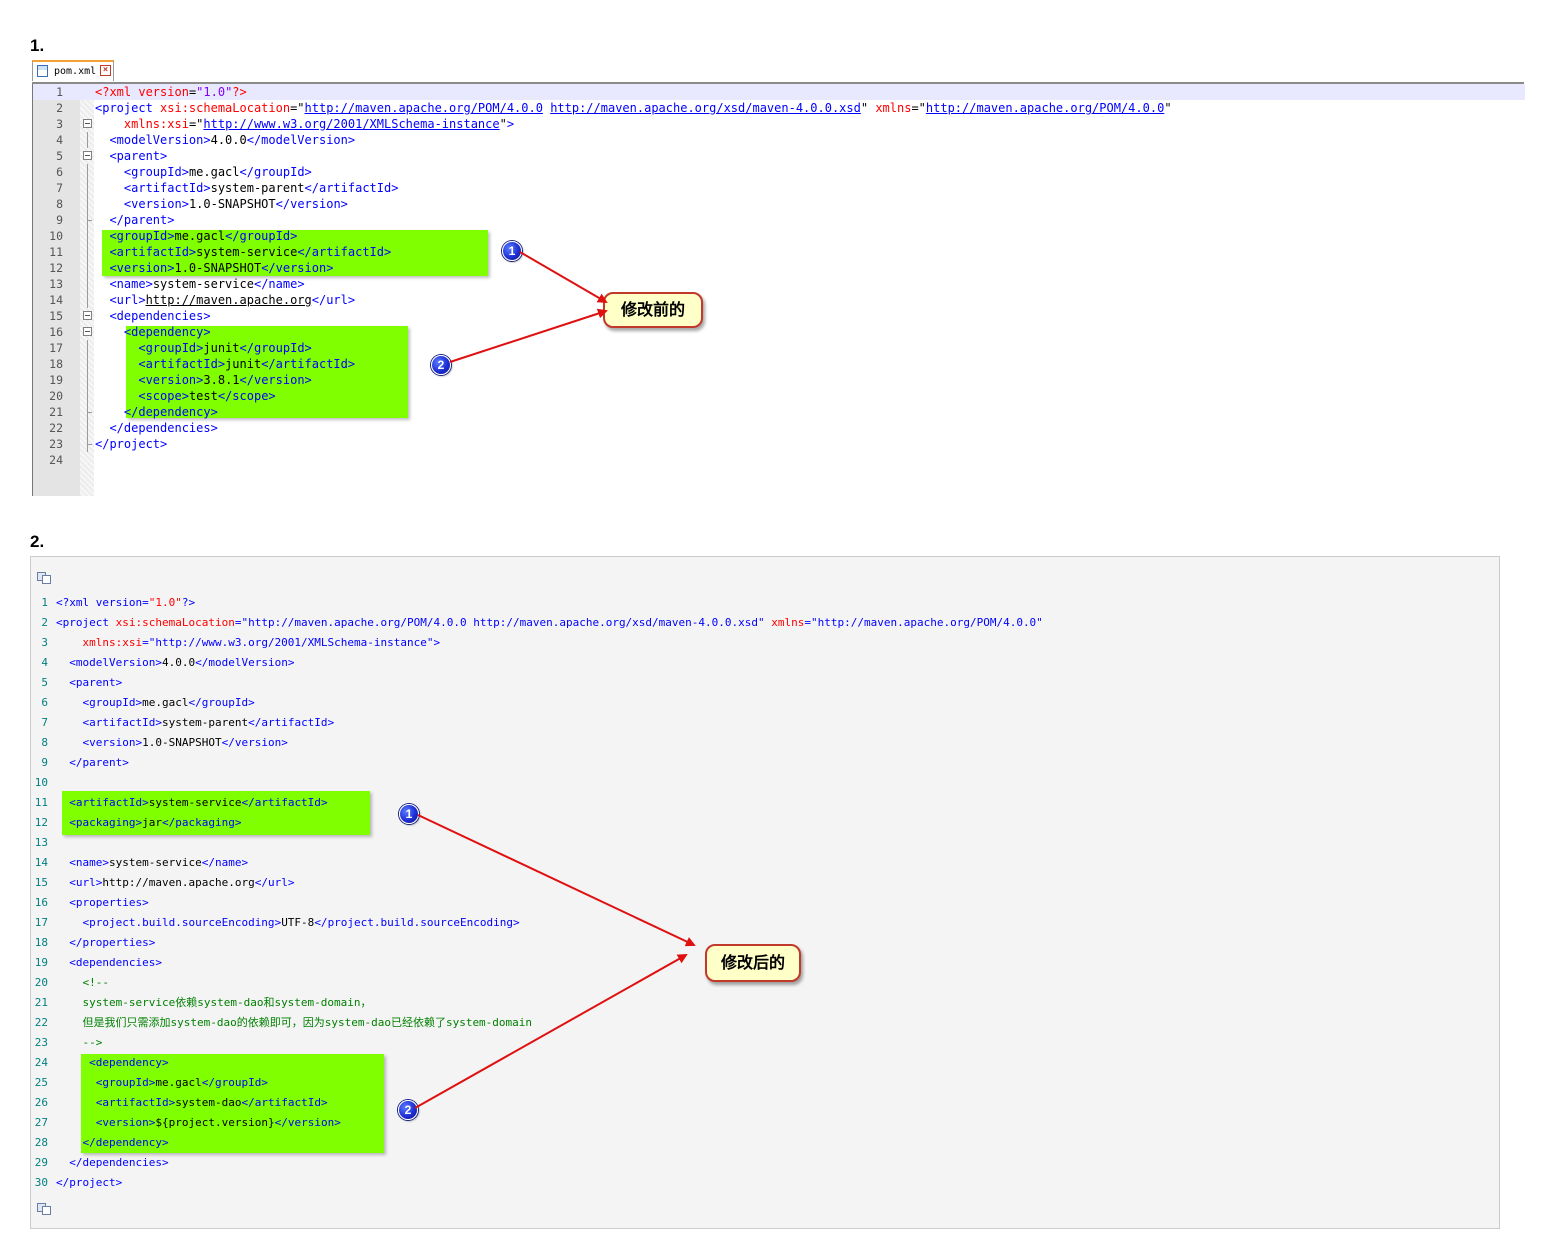 The width and height of the screenshot is (1554, 1259). Describe the element at coordinates (41, 1162) in the screenshot. I see `line-number: 29` at that location.